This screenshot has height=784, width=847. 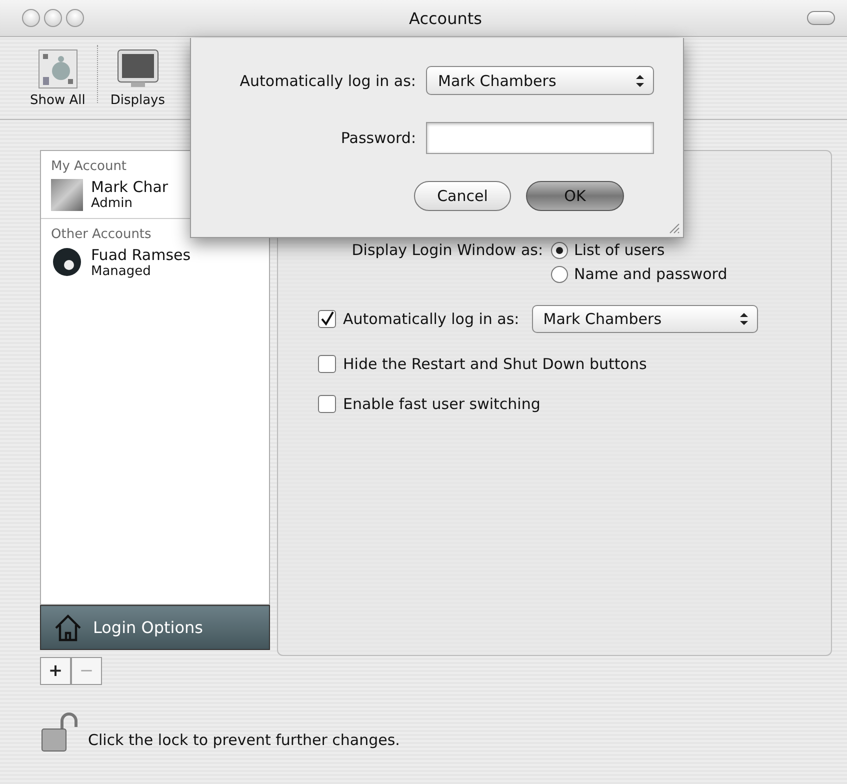 I want to click on password-field, so click(x=540, y=138).